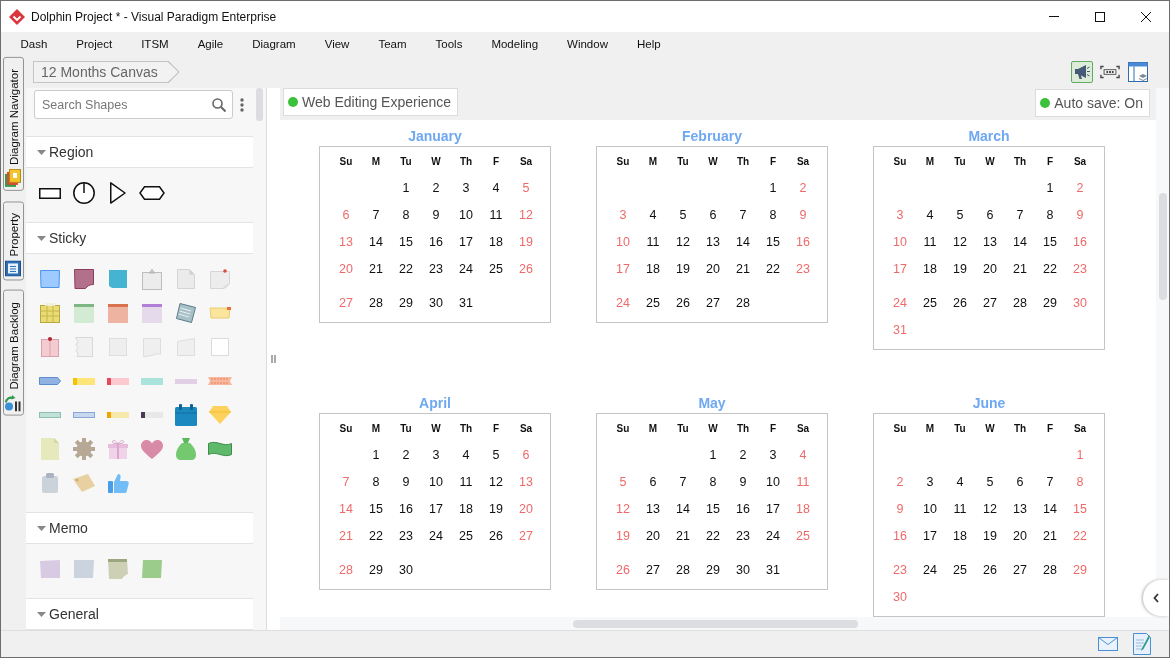 The width and height of the screenshot is (1170, 658). Describe the element at coordinates (220, 449) in the screenshot. I see `banner-icon` at that location.